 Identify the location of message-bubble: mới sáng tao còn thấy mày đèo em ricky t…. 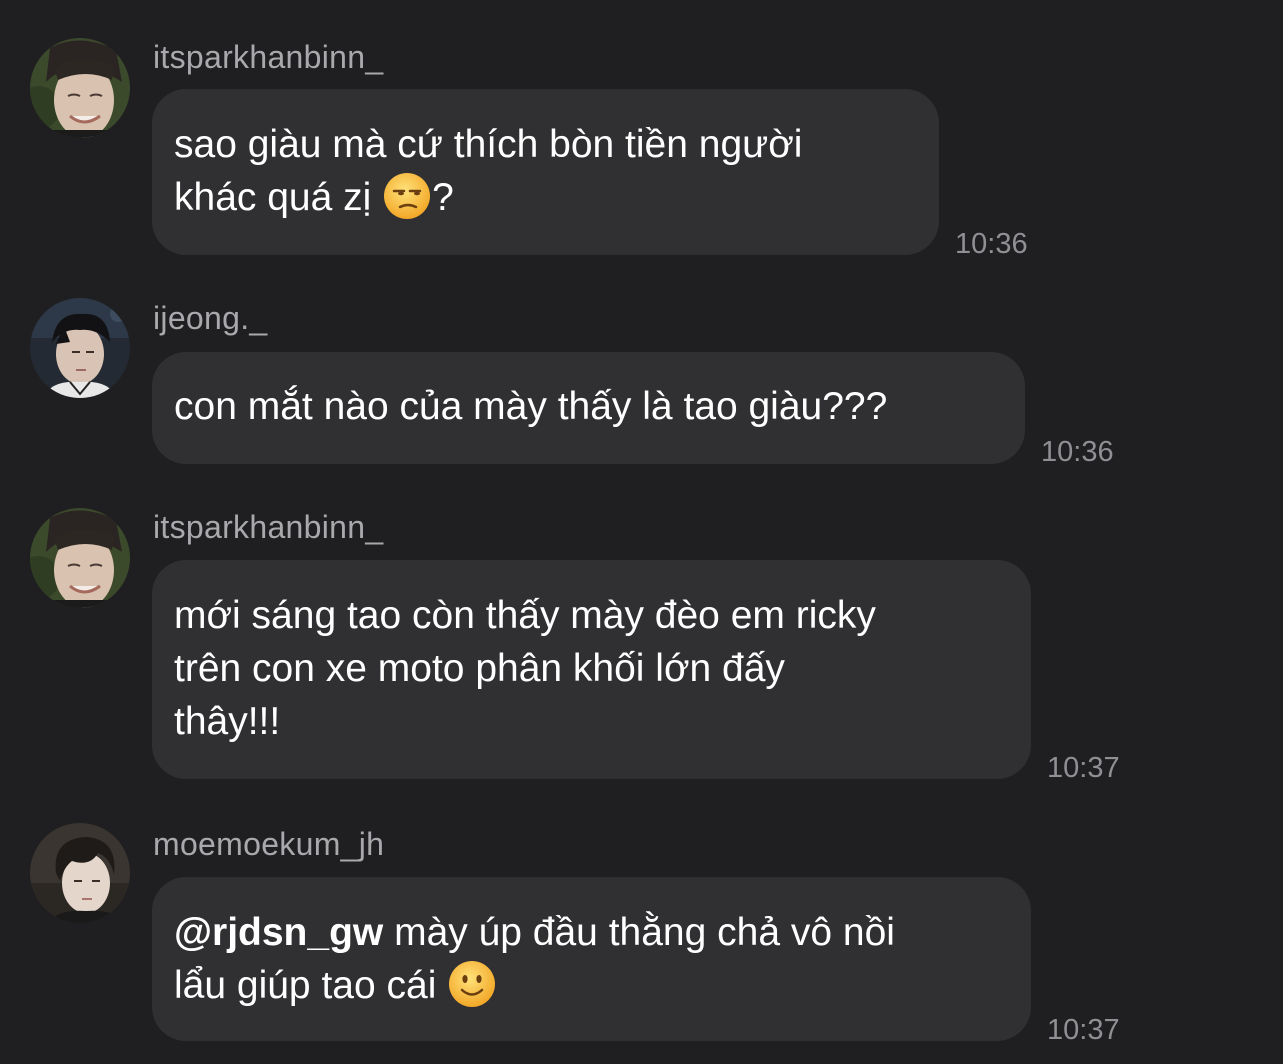
(591, 669).